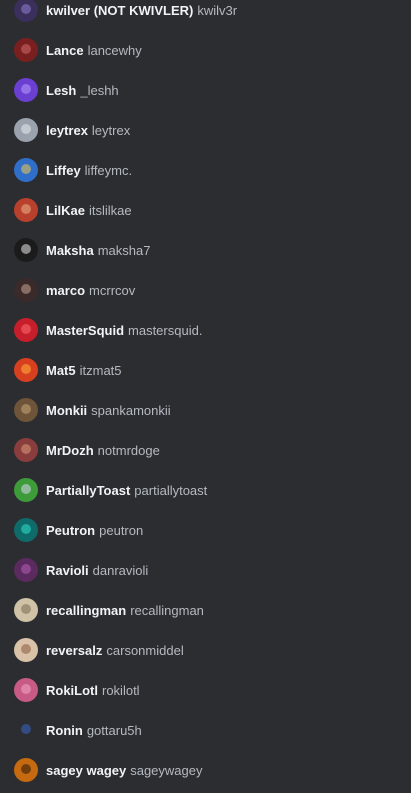 The image size is (411, 793). I want to click on member-display-name: Monkii, so click(66, 410).